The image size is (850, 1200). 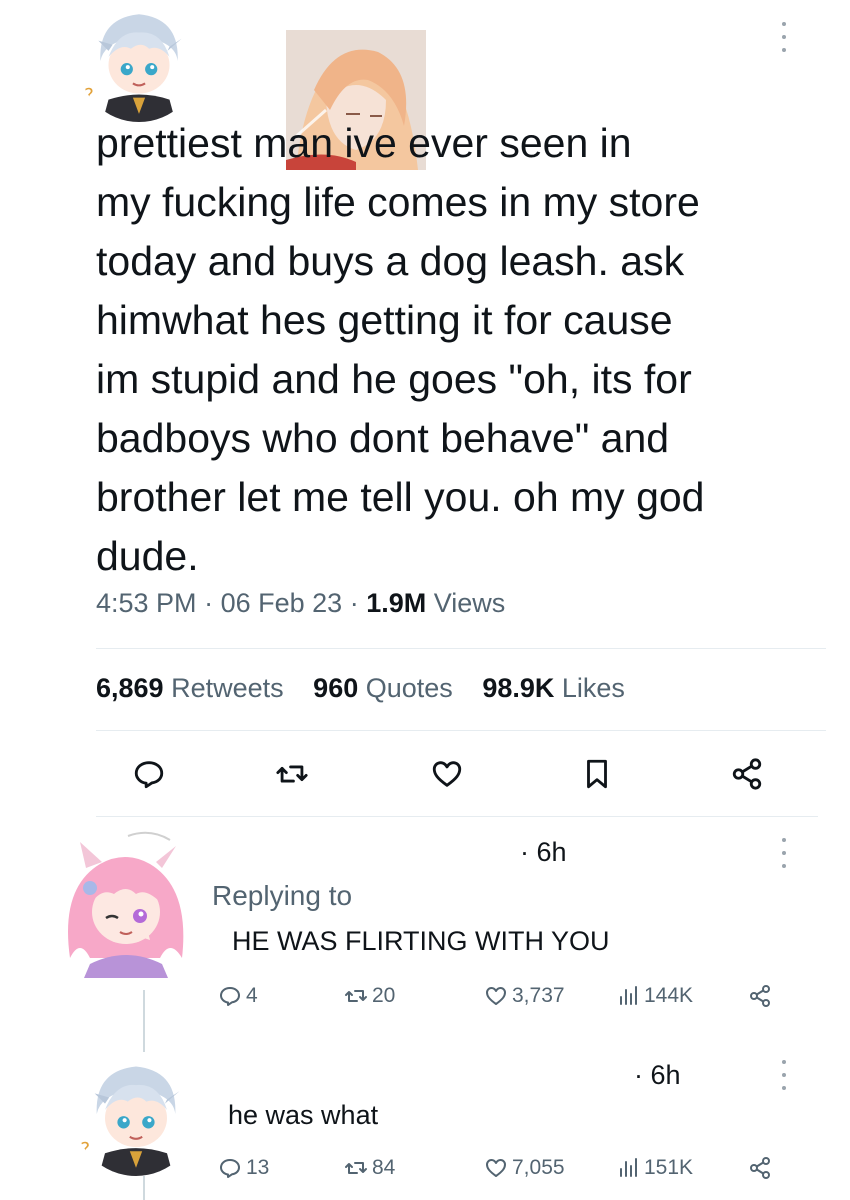 I want to click on retweet-count: 84, so click(x=384, y=1167).